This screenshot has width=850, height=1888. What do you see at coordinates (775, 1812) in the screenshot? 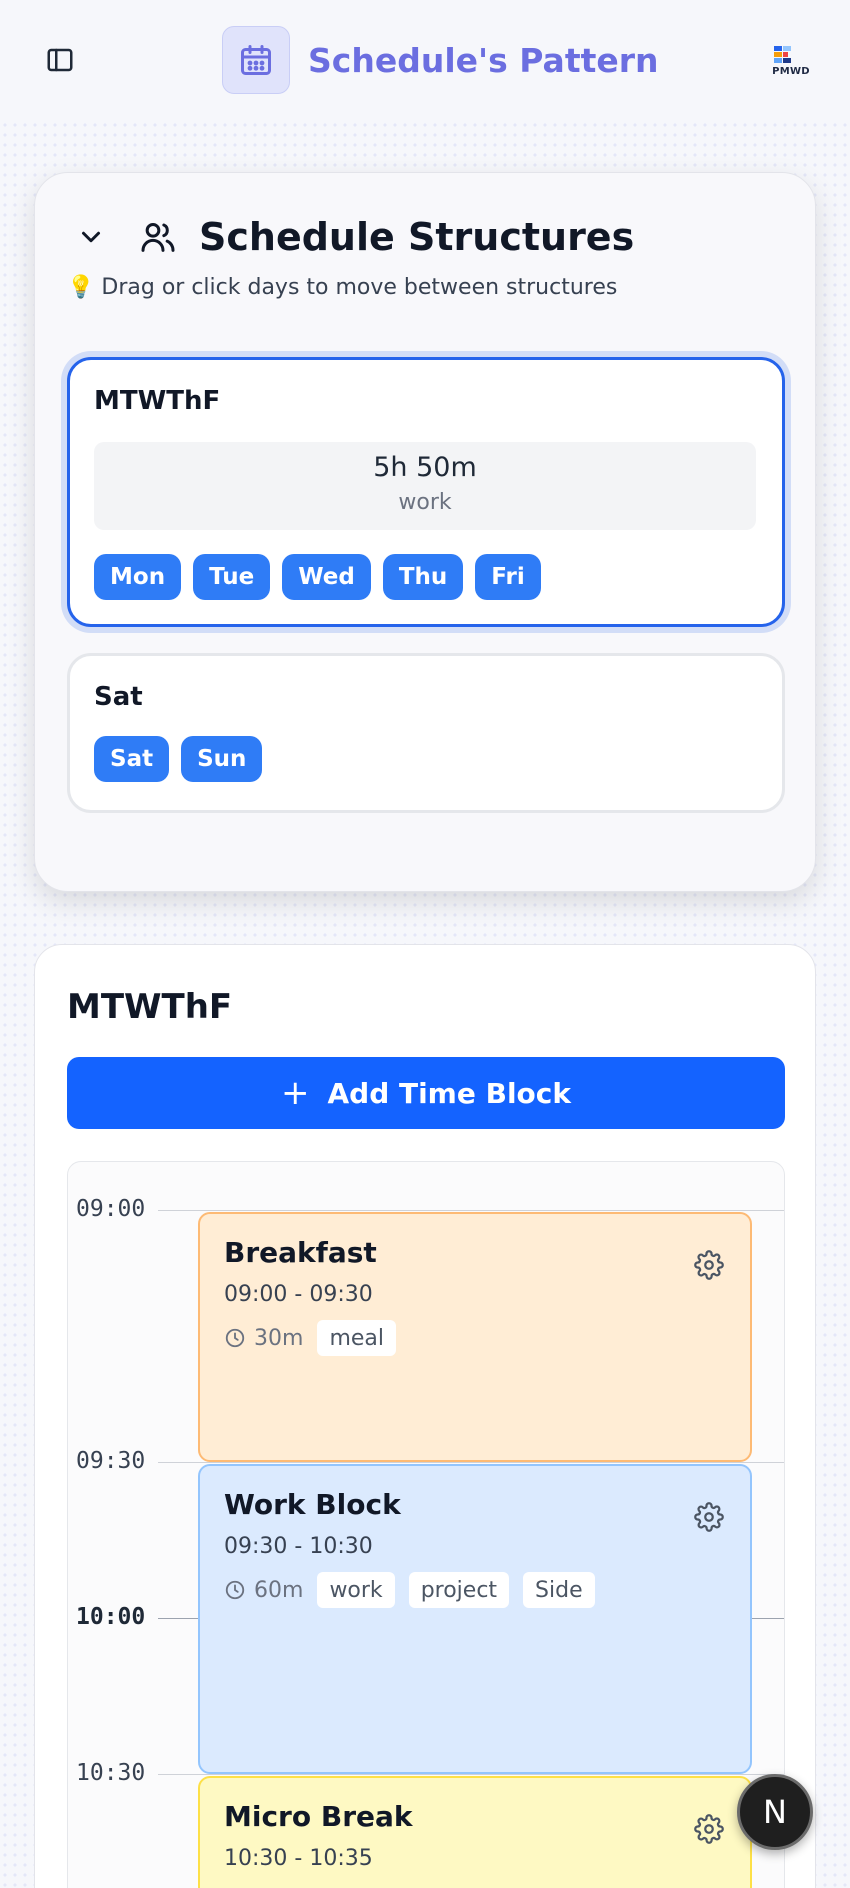
I see `next-dev-tools-button: N` at bounding box center [775, 1812].